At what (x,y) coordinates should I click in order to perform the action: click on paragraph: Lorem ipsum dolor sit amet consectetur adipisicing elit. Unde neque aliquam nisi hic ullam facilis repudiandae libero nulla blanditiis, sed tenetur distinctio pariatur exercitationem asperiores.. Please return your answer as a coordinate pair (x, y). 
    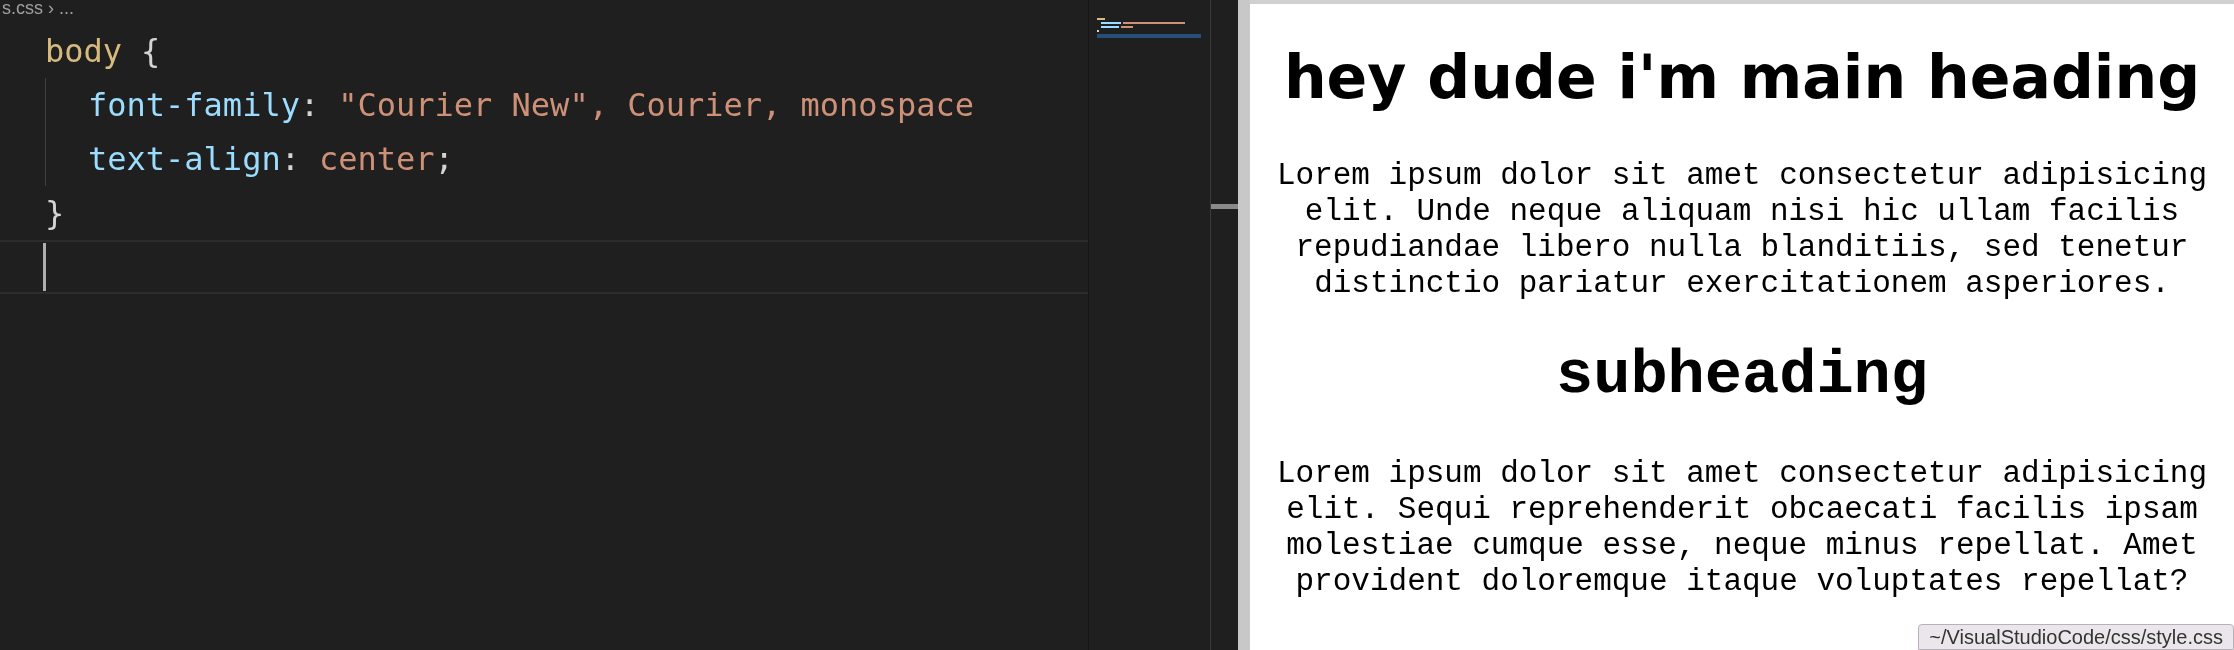
    Looking at the image, I should click on (1742, 230).